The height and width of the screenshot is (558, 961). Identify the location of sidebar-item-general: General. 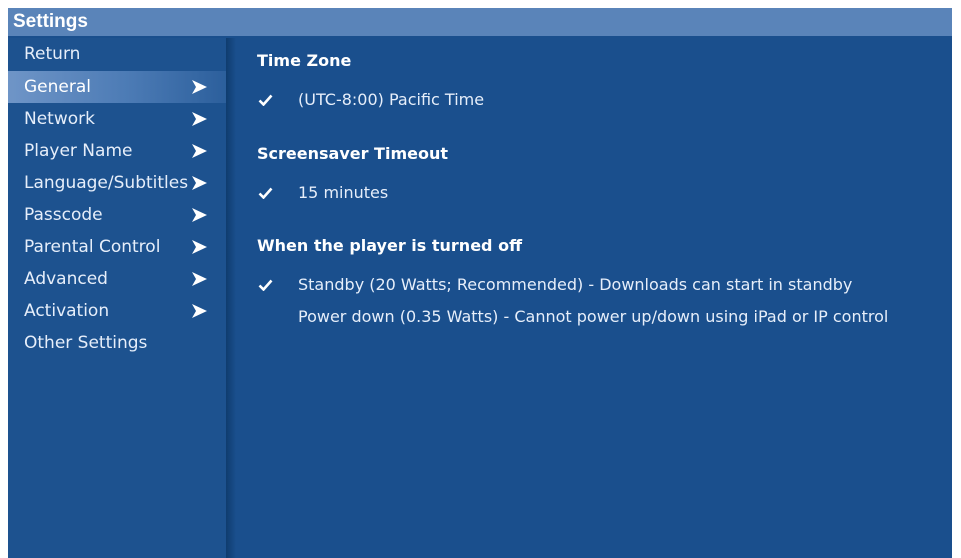
(117, 87).